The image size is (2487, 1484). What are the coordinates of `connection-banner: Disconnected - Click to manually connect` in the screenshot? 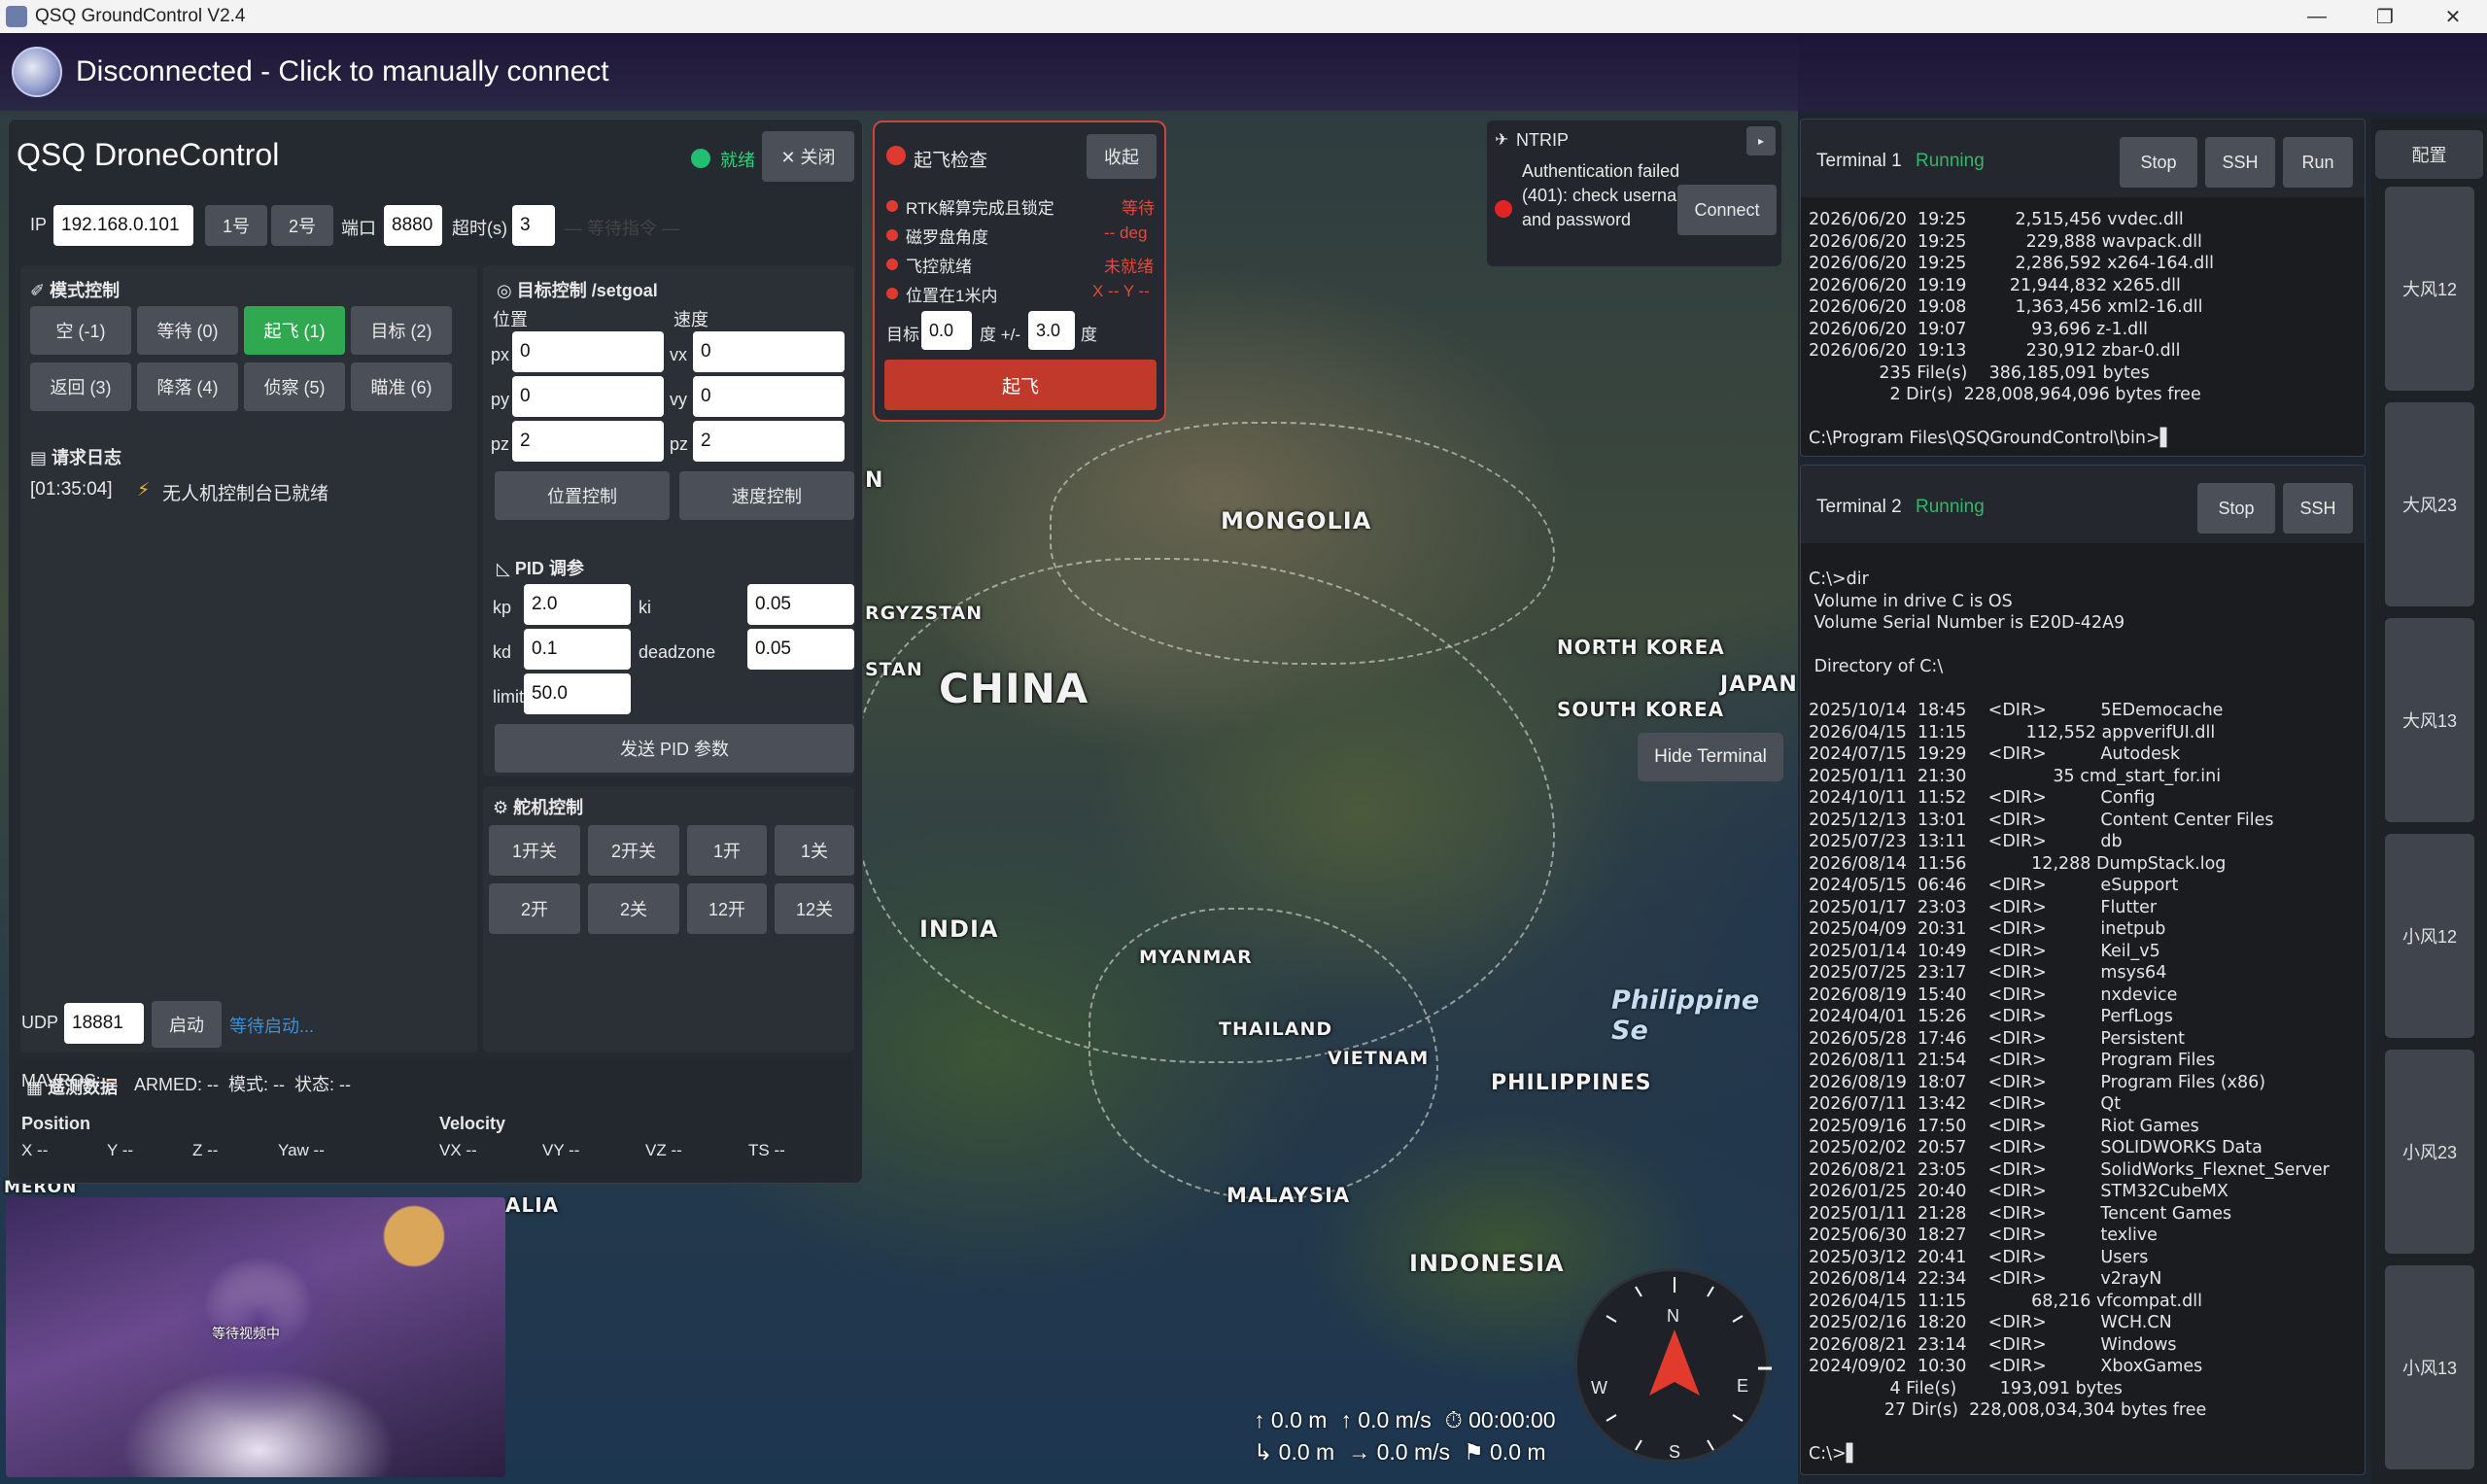 It's located at (1243, 72).